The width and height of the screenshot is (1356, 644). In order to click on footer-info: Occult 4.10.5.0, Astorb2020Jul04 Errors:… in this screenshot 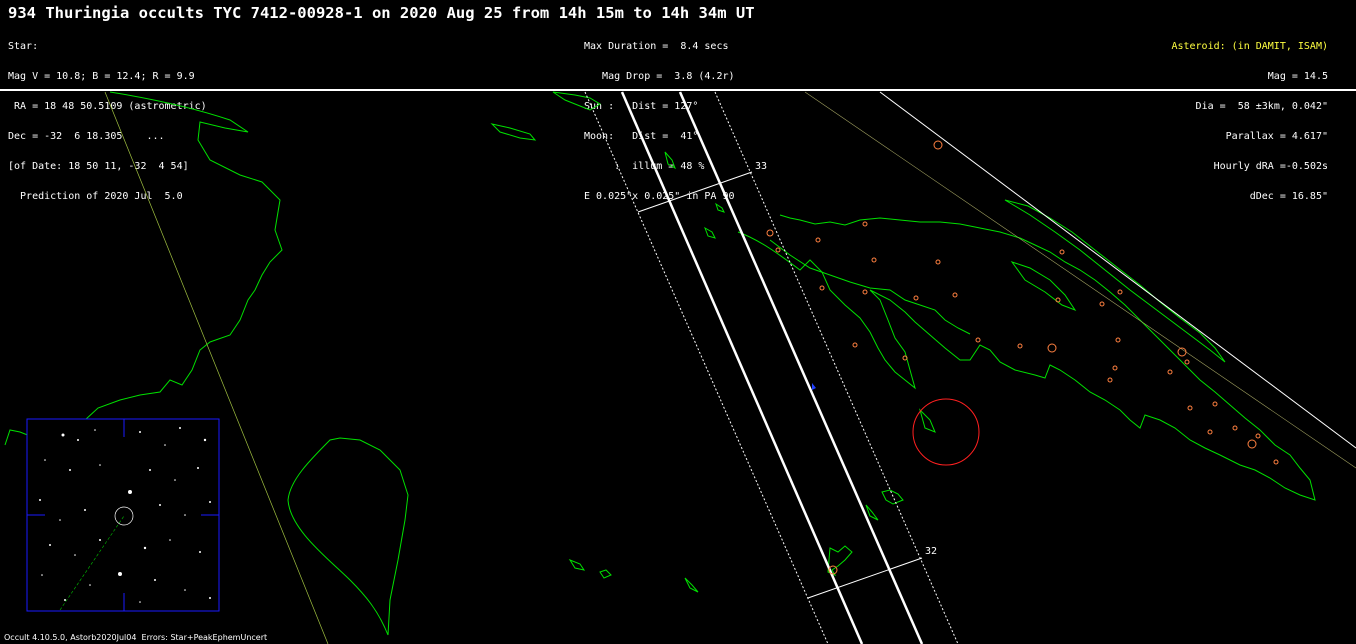, I will do `click(136, 637)`.